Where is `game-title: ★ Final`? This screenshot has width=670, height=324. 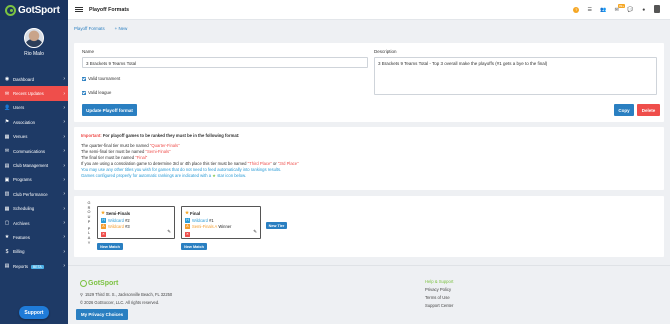 game-title: ★ Final is located at coordinates (193, 213).